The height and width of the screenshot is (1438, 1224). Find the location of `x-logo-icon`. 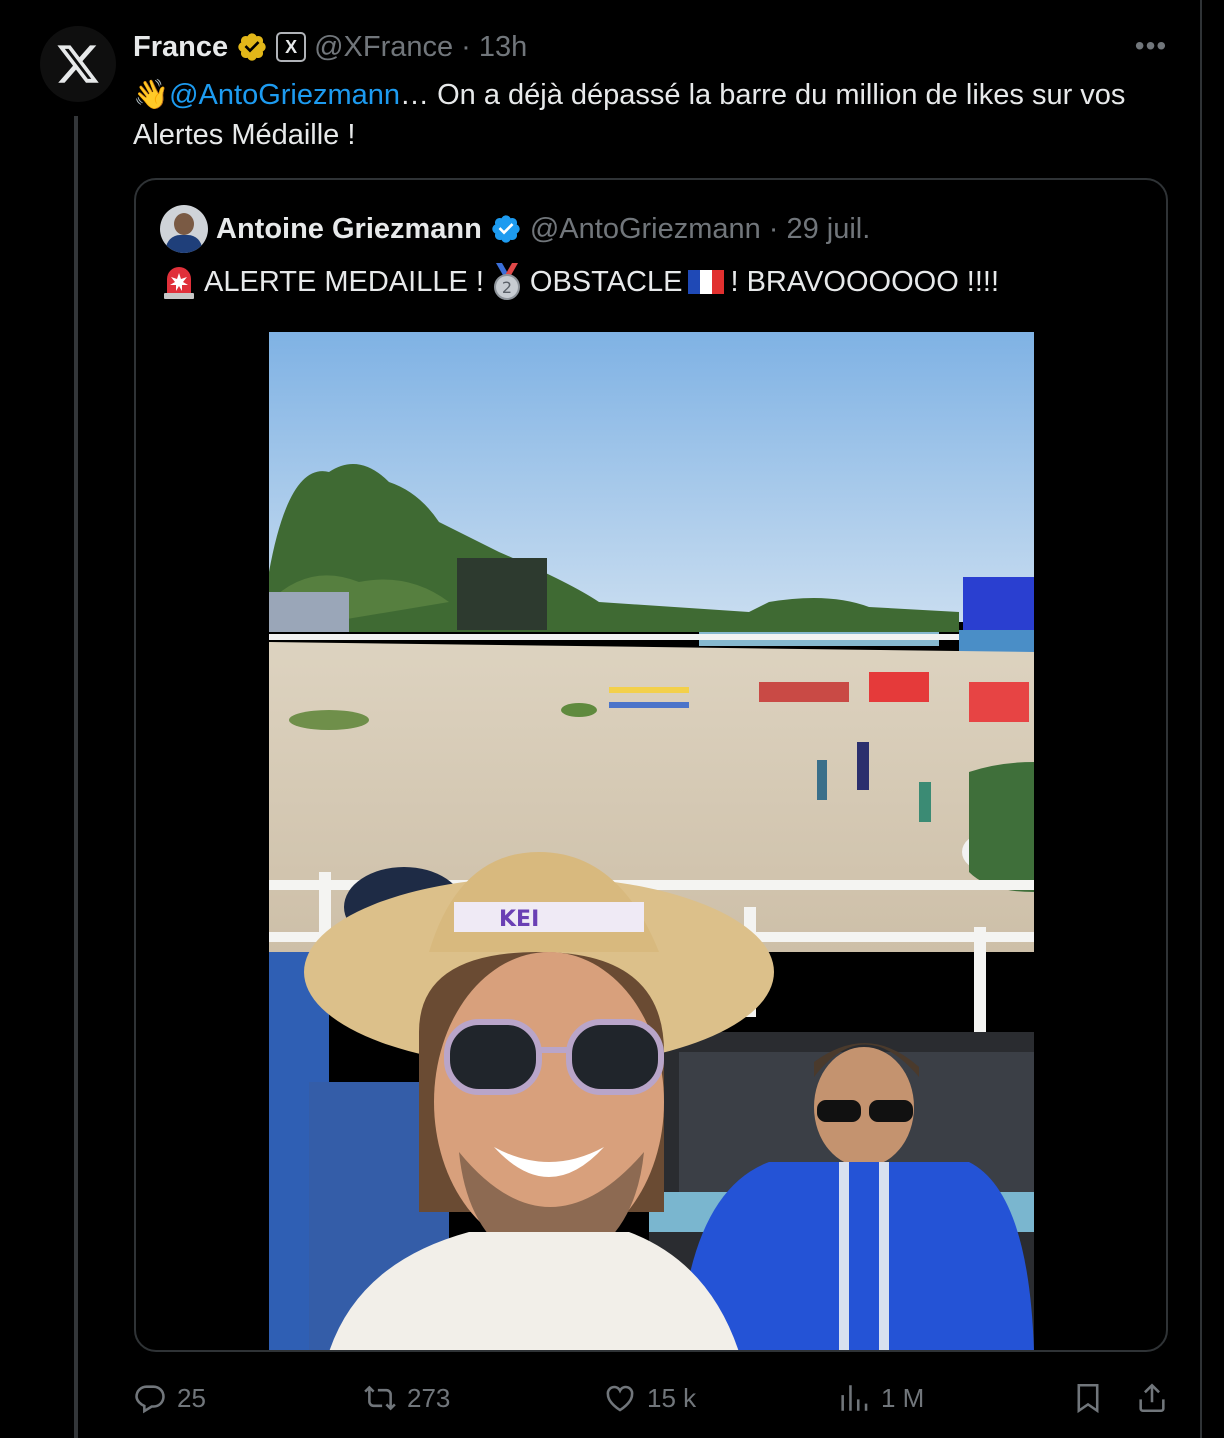

x-logo-icon is located at coordinates (78, 64).